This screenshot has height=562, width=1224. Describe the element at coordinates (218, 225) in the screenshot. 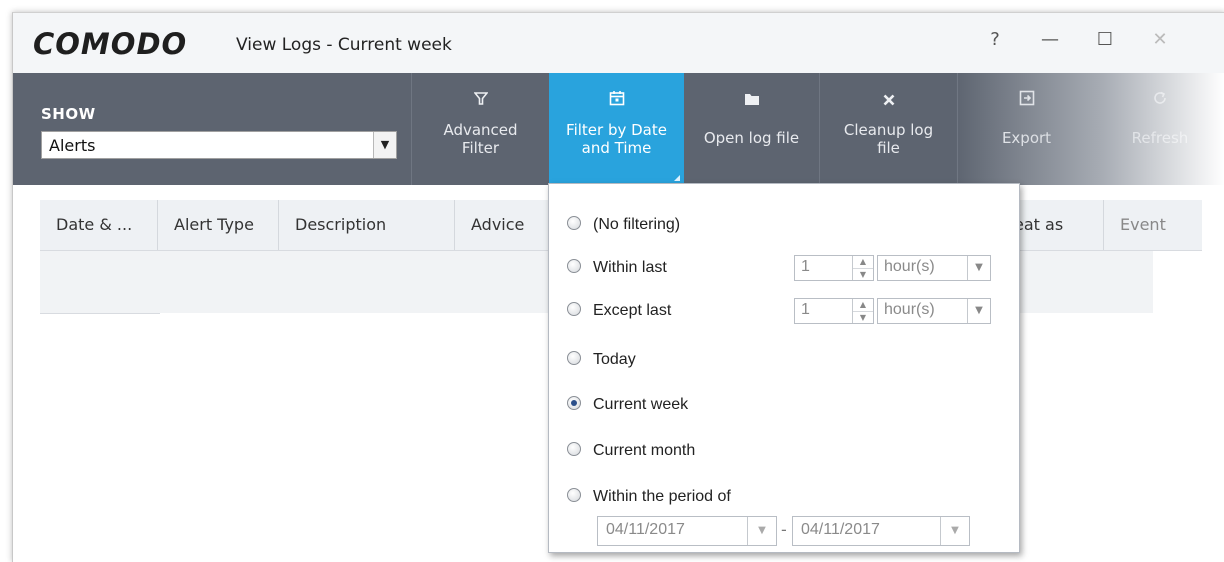

I see `column-alert-type: Alert Type` at that location.